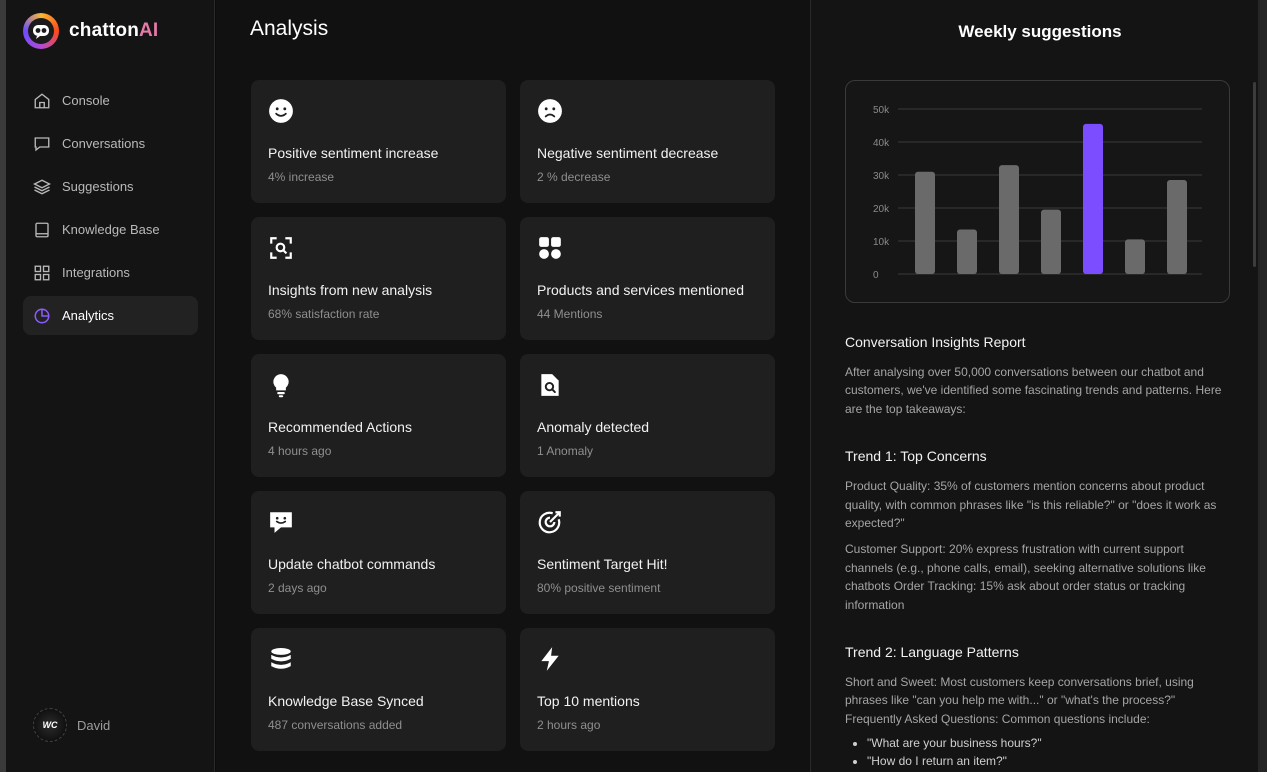 The image size is (1267, 772). I want to click on panel-scrollbar, so click(1254, 174).